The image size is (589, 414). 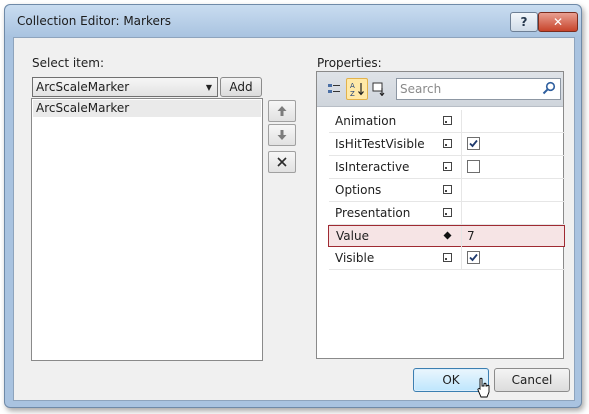 What do you see at coordinates (68, 63) in the screenshot?
I see `select-item-label: Select item:` at bounding box center [68, 63].